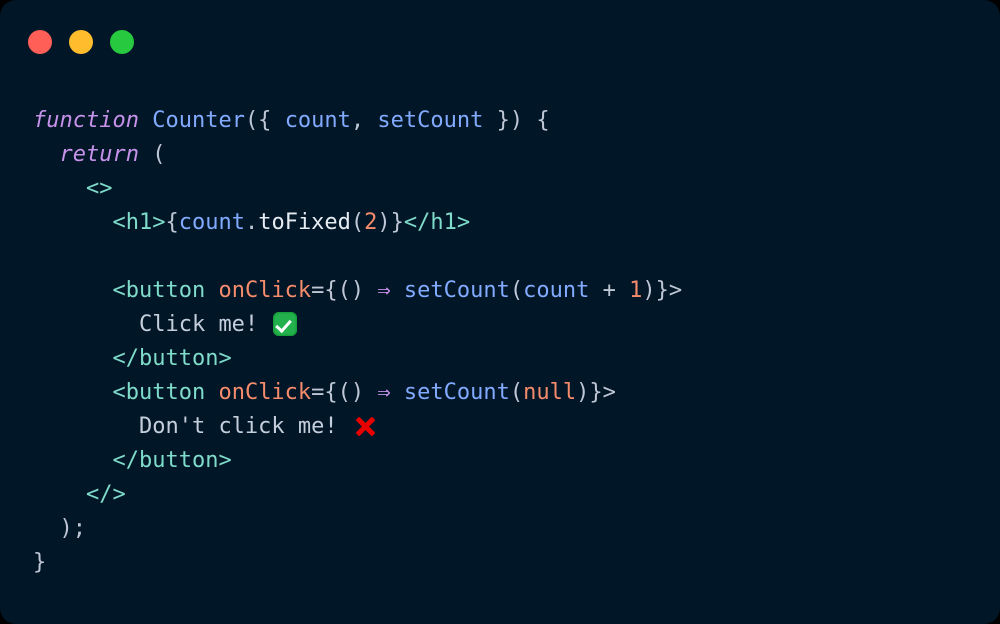  I want to click on code-token-punc: }) {, so click(516, 120).